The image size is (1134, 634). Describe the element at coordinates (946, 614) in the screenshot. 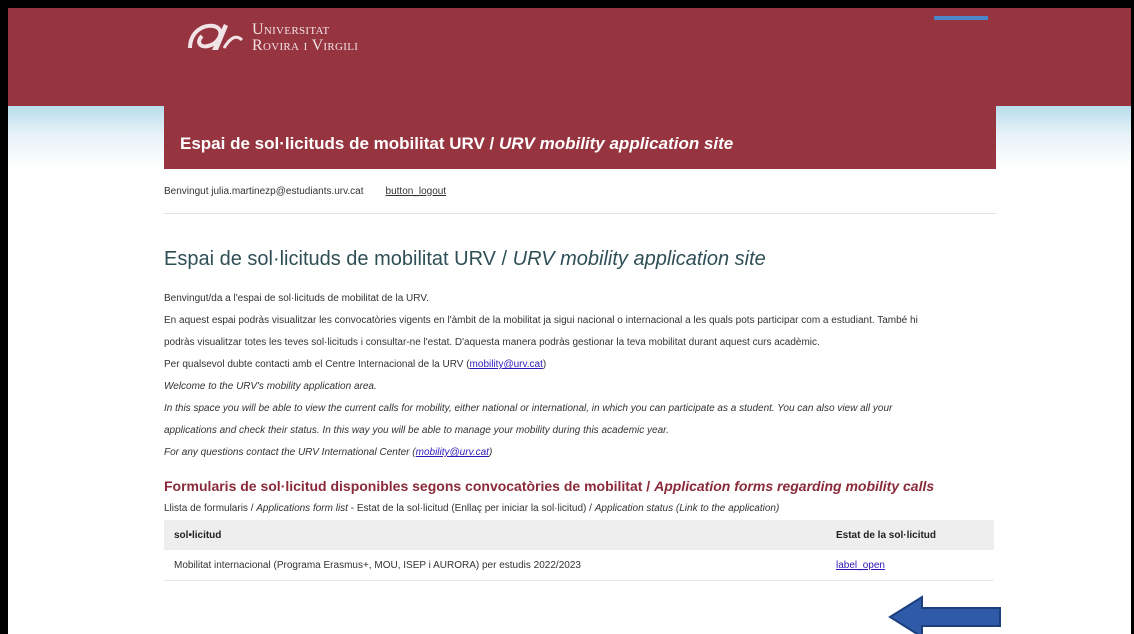

I see `blue-arrow-left-icon` at that location.